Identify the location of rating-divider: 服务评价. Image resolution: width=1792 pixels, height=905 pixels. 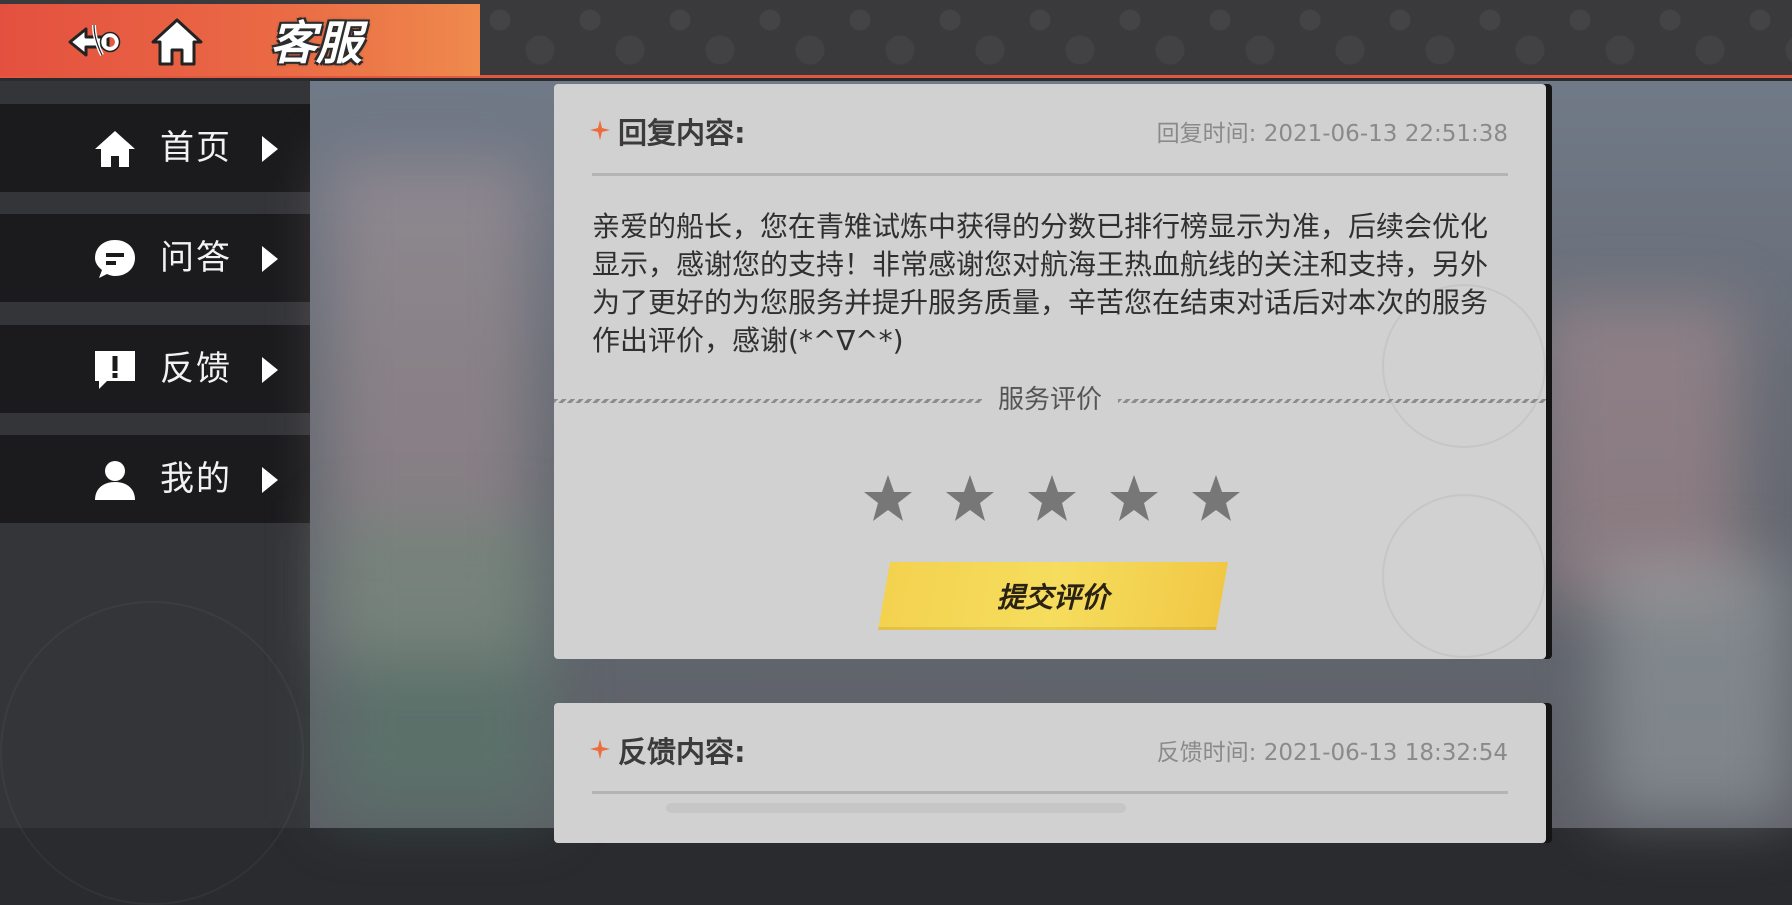
(1050, 400).